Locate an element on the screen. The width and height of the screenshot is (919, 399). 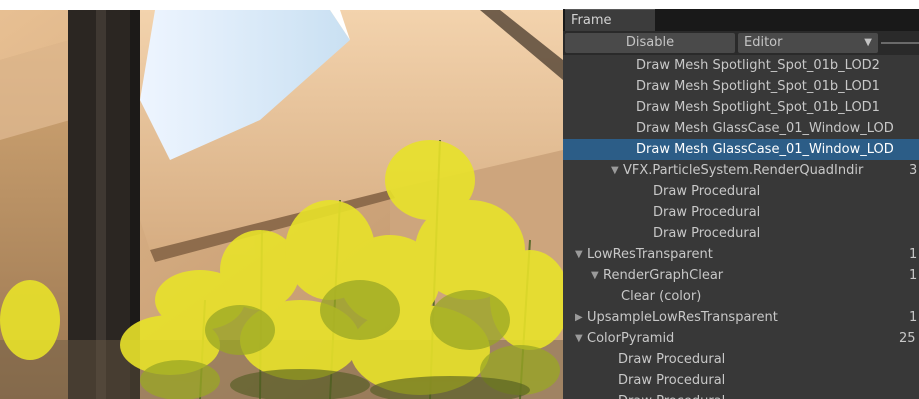
target-select: Editor ▼ is located at coordinates (808, 43).